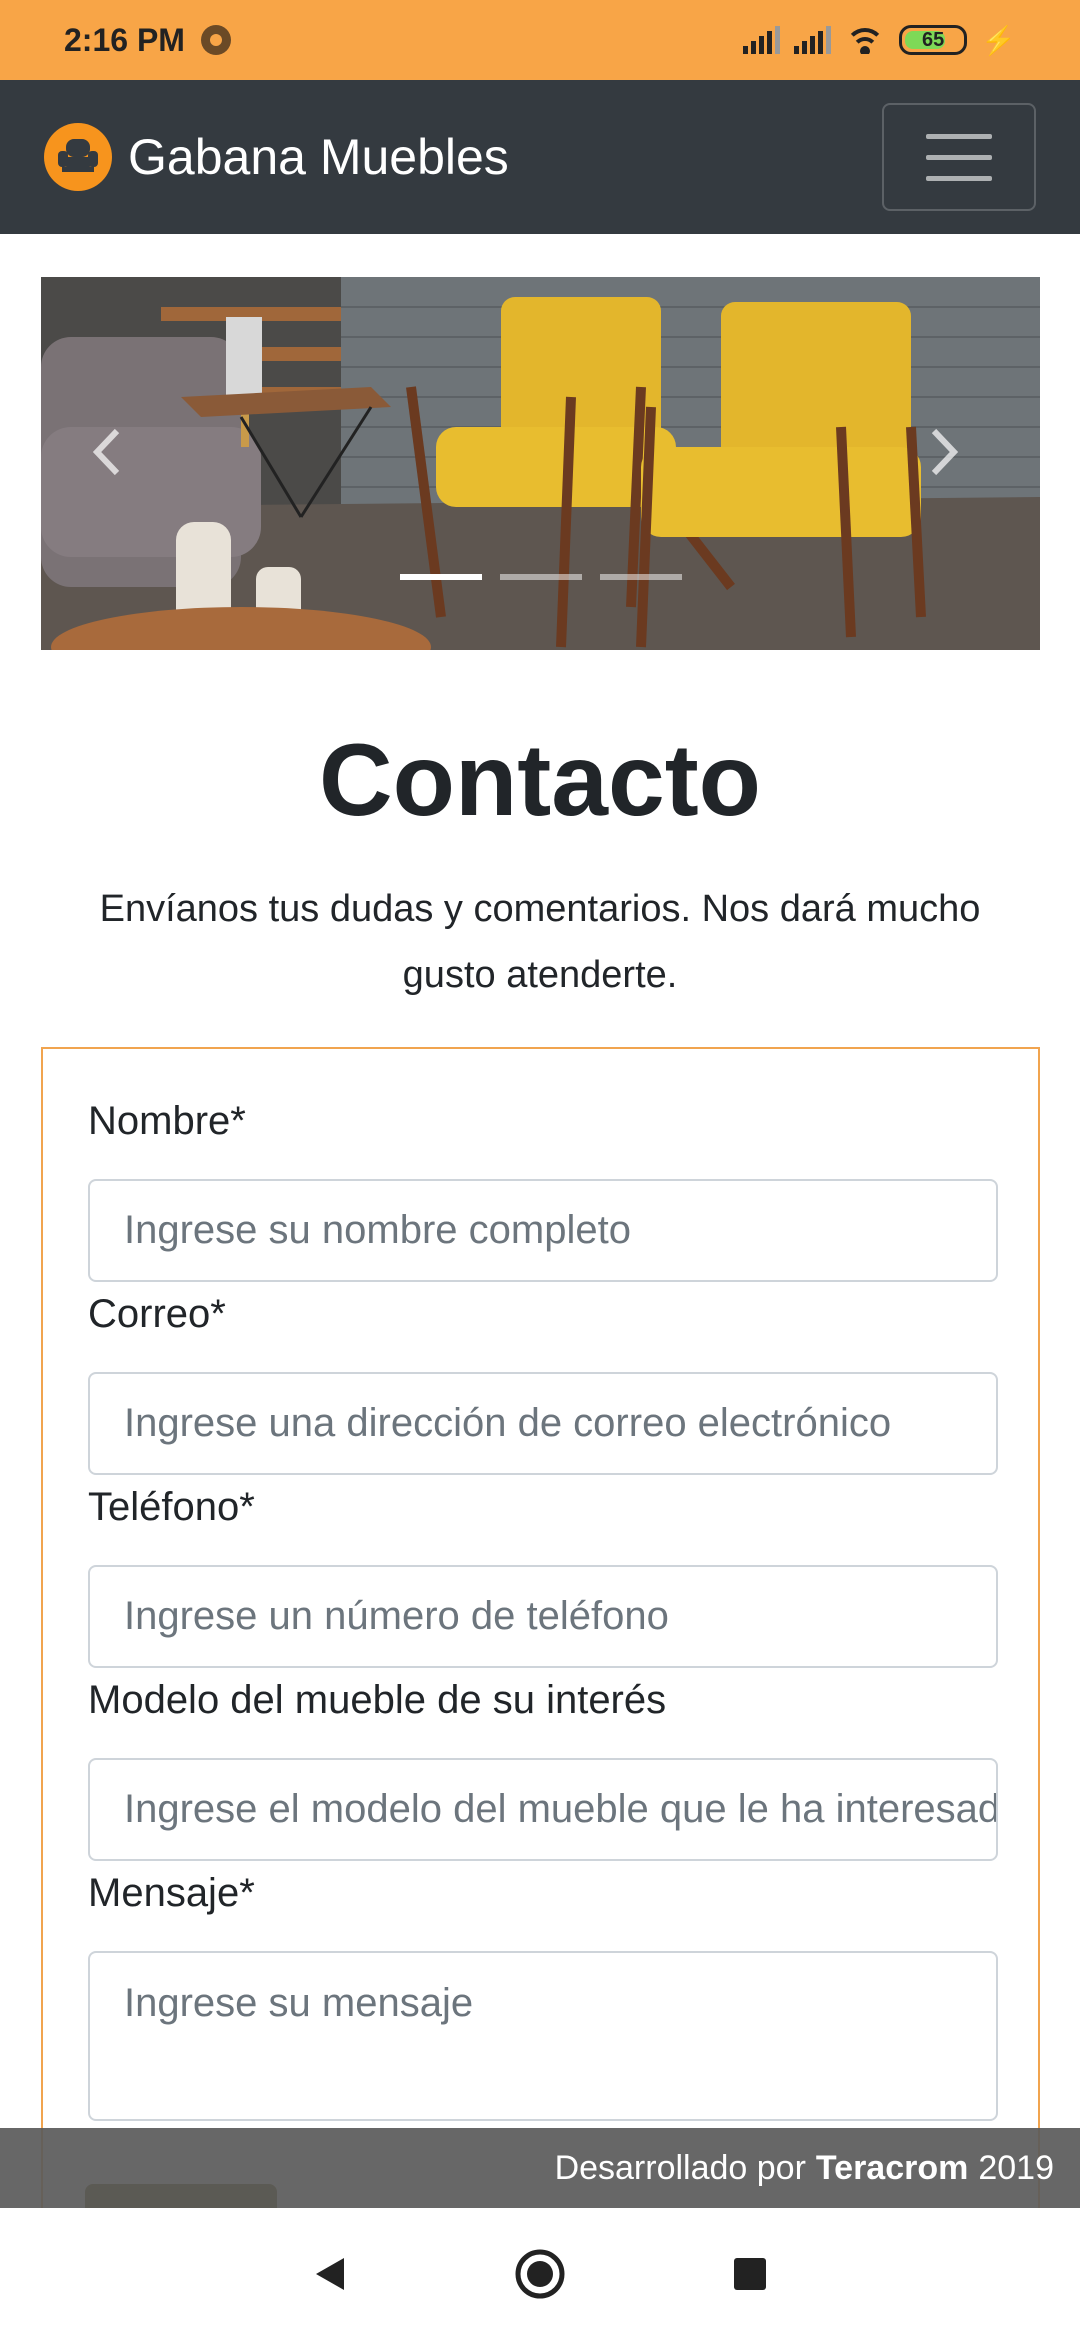 The image size is (1080, 2340). Describe the element at coordinates (215, 40) in the screenshot. I see `chrome-icon` at that location.